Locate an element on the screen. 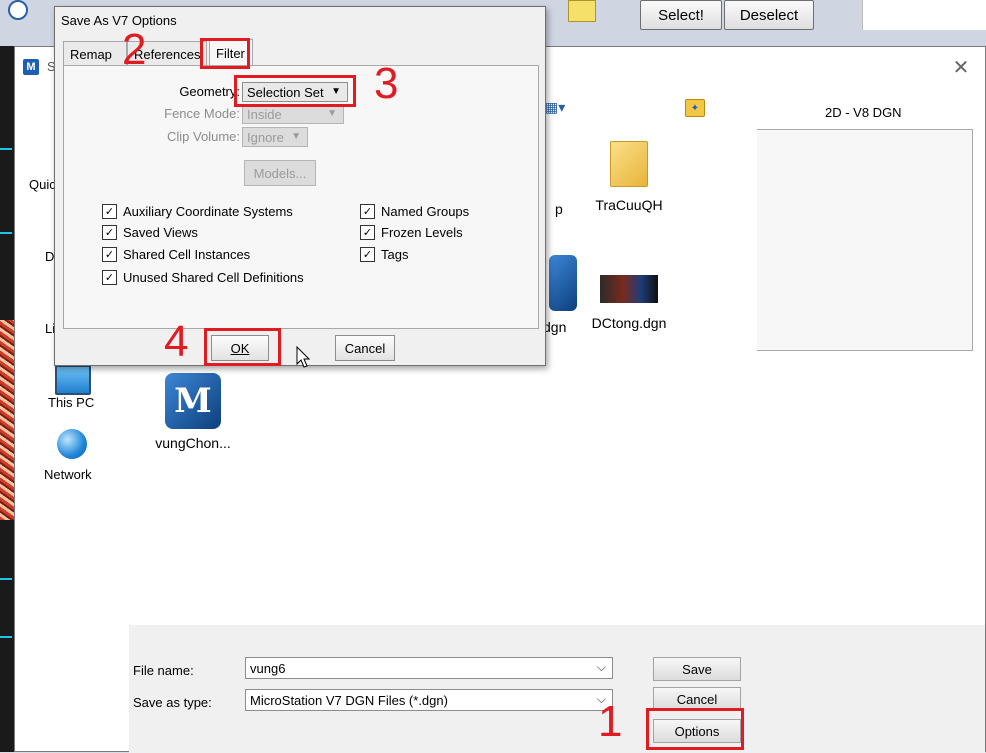  checkbox-label: Saved Views is located at coordinates (160, 232).